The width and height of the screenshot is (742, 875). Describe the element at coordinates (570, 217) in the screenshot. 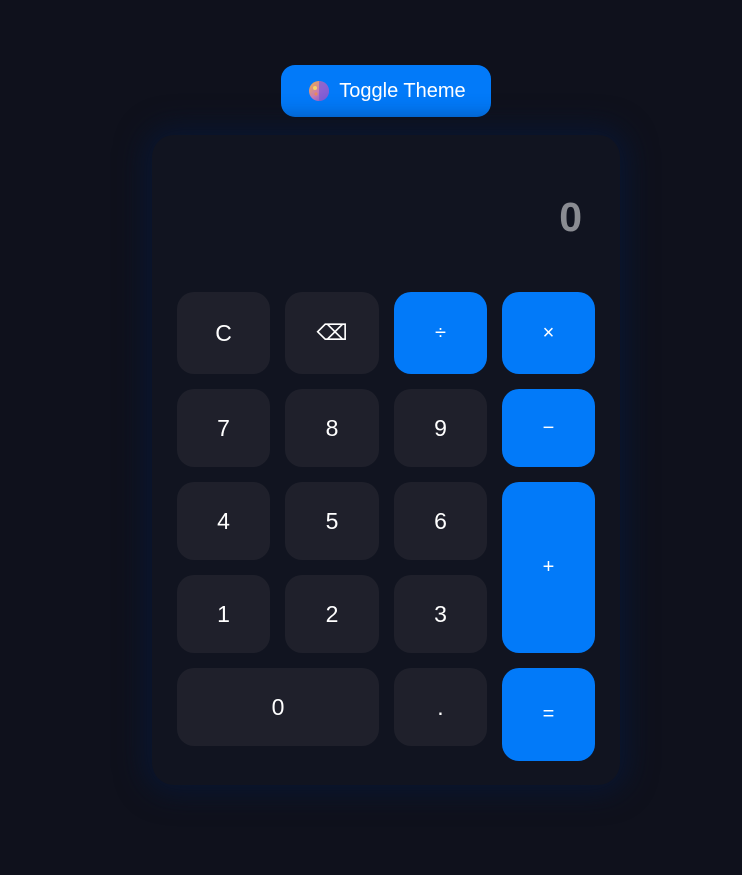

I see `calculator-display: 0` at that location.